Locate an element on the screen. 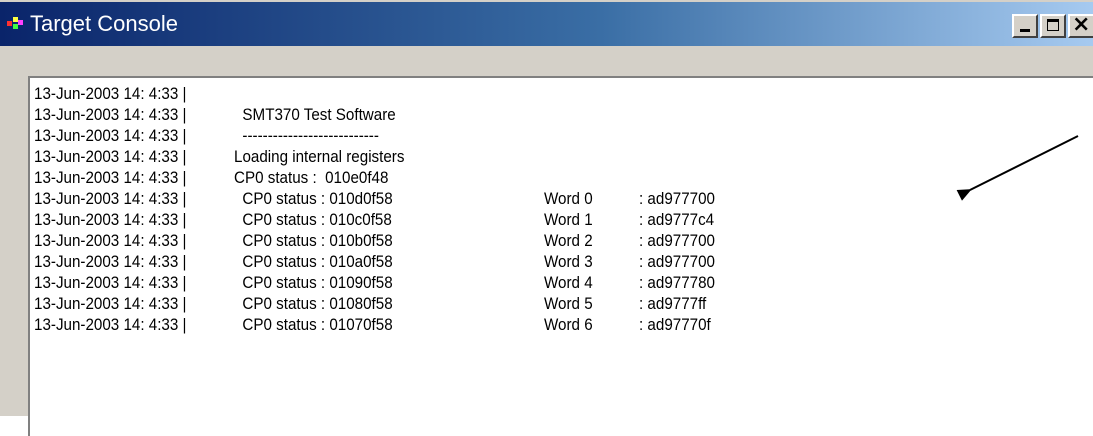 The height and width of the screenshot is (436, 1093). log-message: CP0 status : 010e0f48 is located at coordinates (311, 178).